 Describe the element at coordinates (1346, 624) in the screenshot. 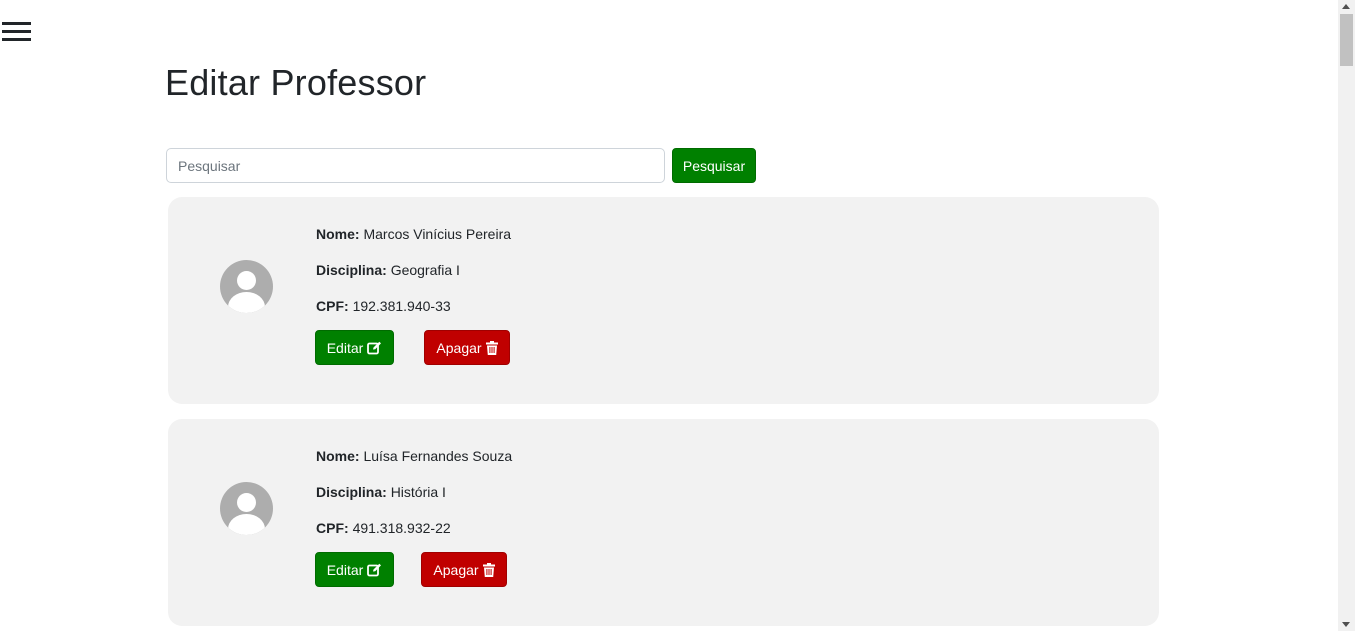

I see `scroll-down-arrow-icon` at that location.